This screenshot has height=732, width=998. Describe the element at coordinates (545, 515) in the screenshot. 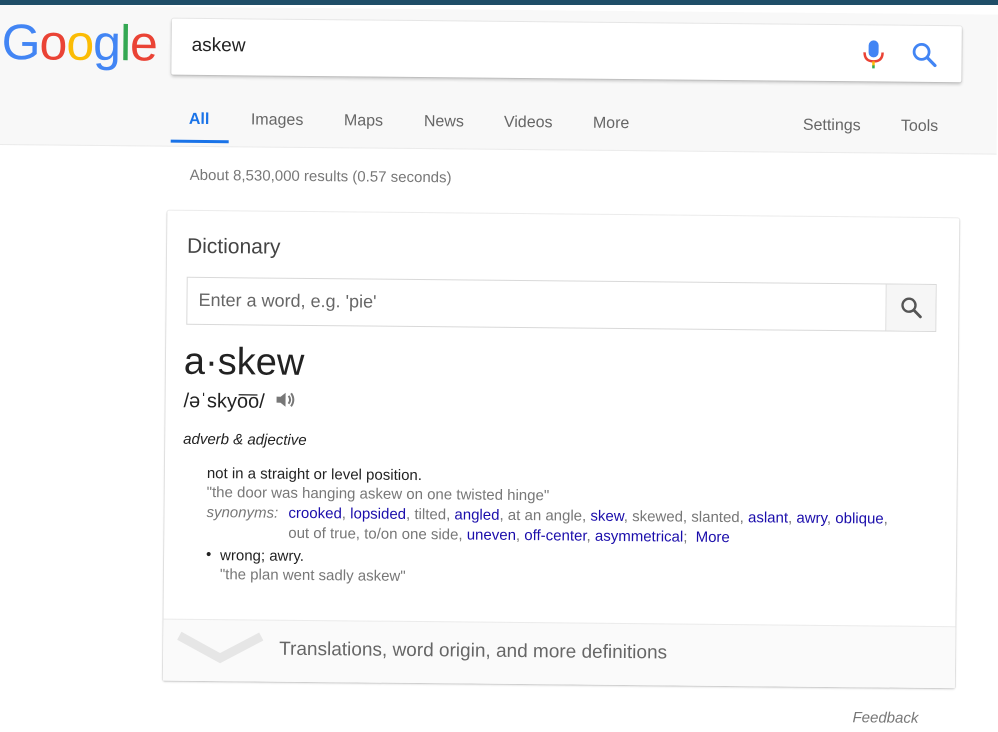

I see `synonym: at an angle` at that location.